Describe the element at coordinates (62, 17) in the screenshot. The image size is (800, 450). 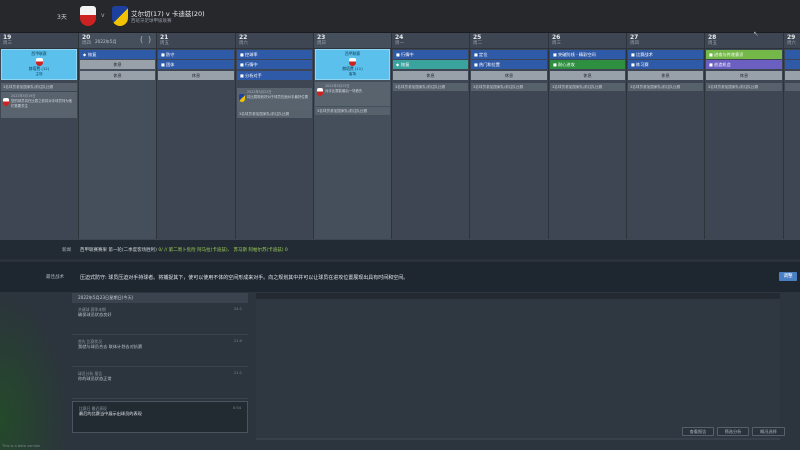
I see `days-until-match: 3天` at that location.